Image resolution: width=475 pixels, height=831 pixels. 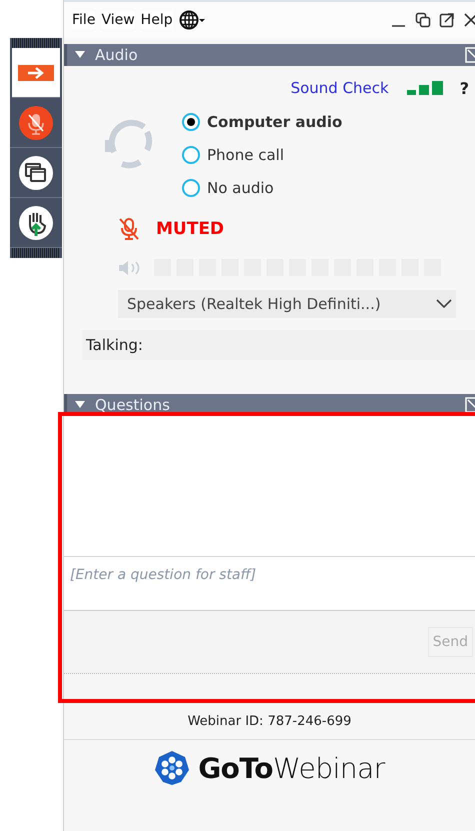 What do you see at coordinates (118, 20) in the screenshot?
I see `menu-item: View` at bounding box center [118, 20].